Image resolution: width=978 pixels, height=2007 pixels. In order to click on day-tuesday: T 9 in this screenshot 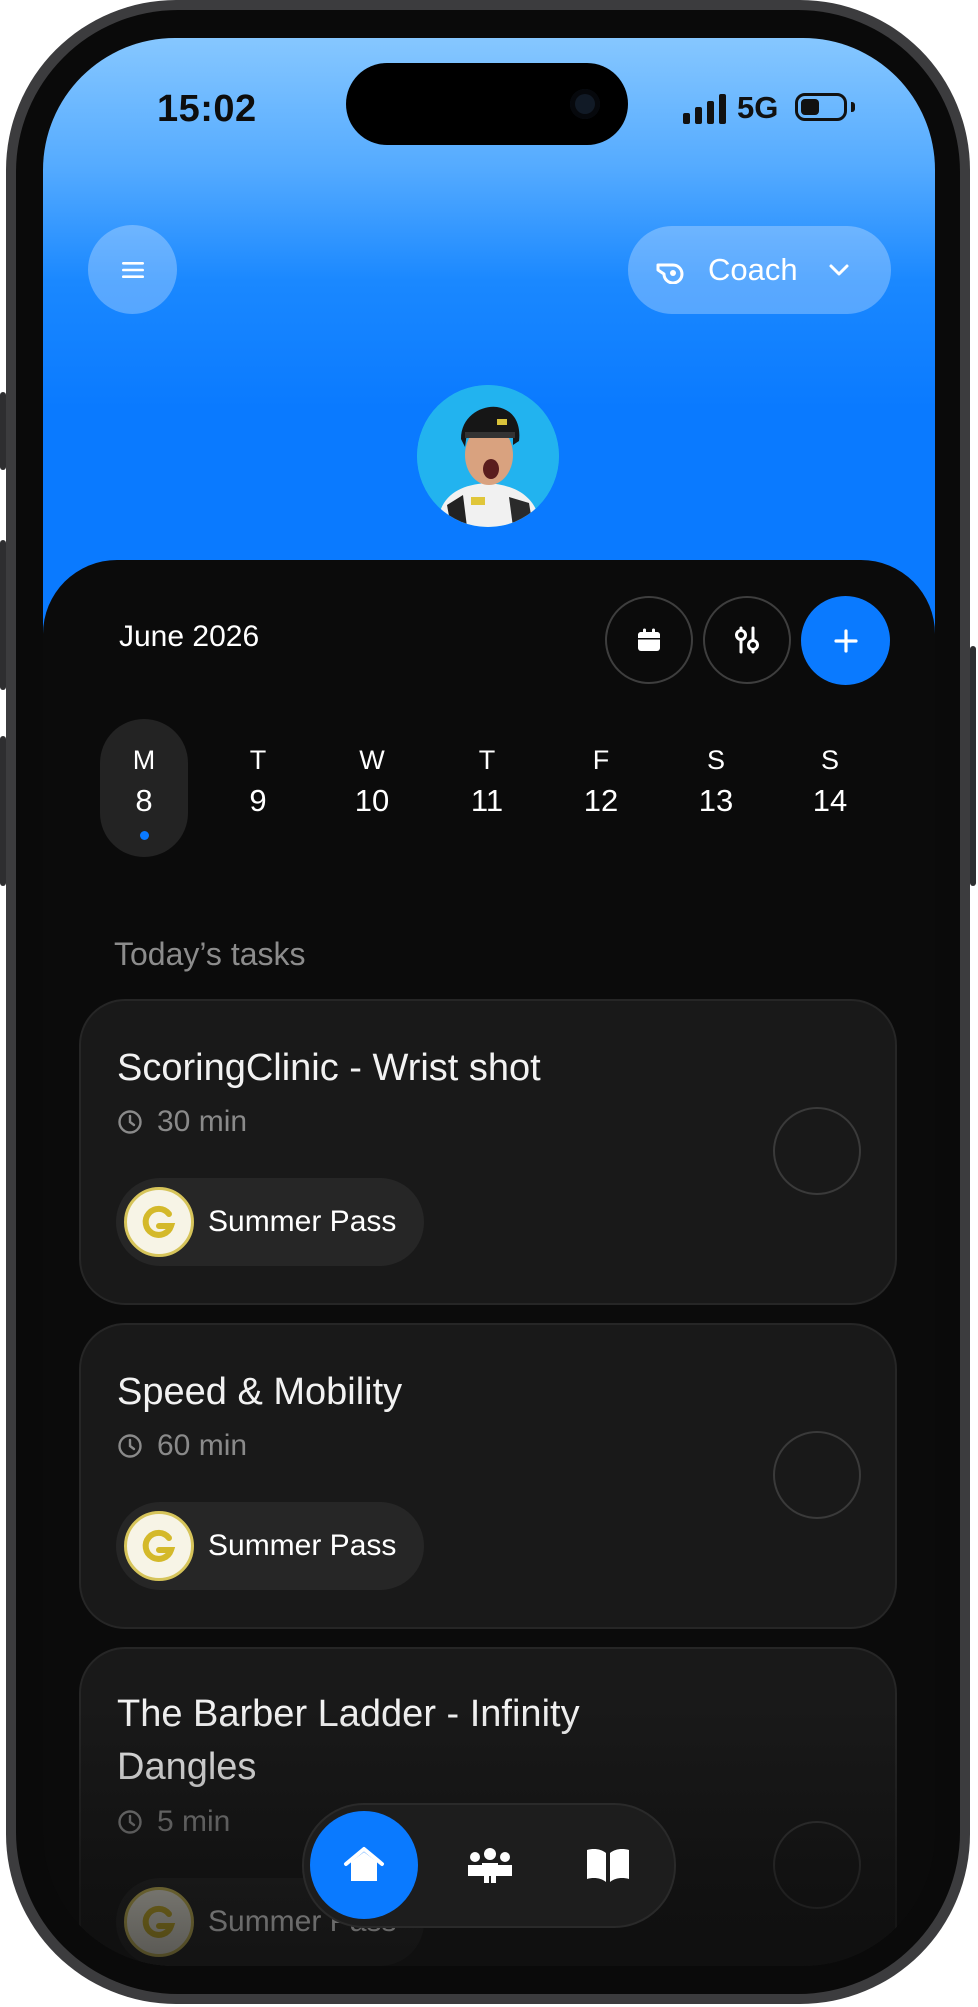, I will do `click(258, 788)`.